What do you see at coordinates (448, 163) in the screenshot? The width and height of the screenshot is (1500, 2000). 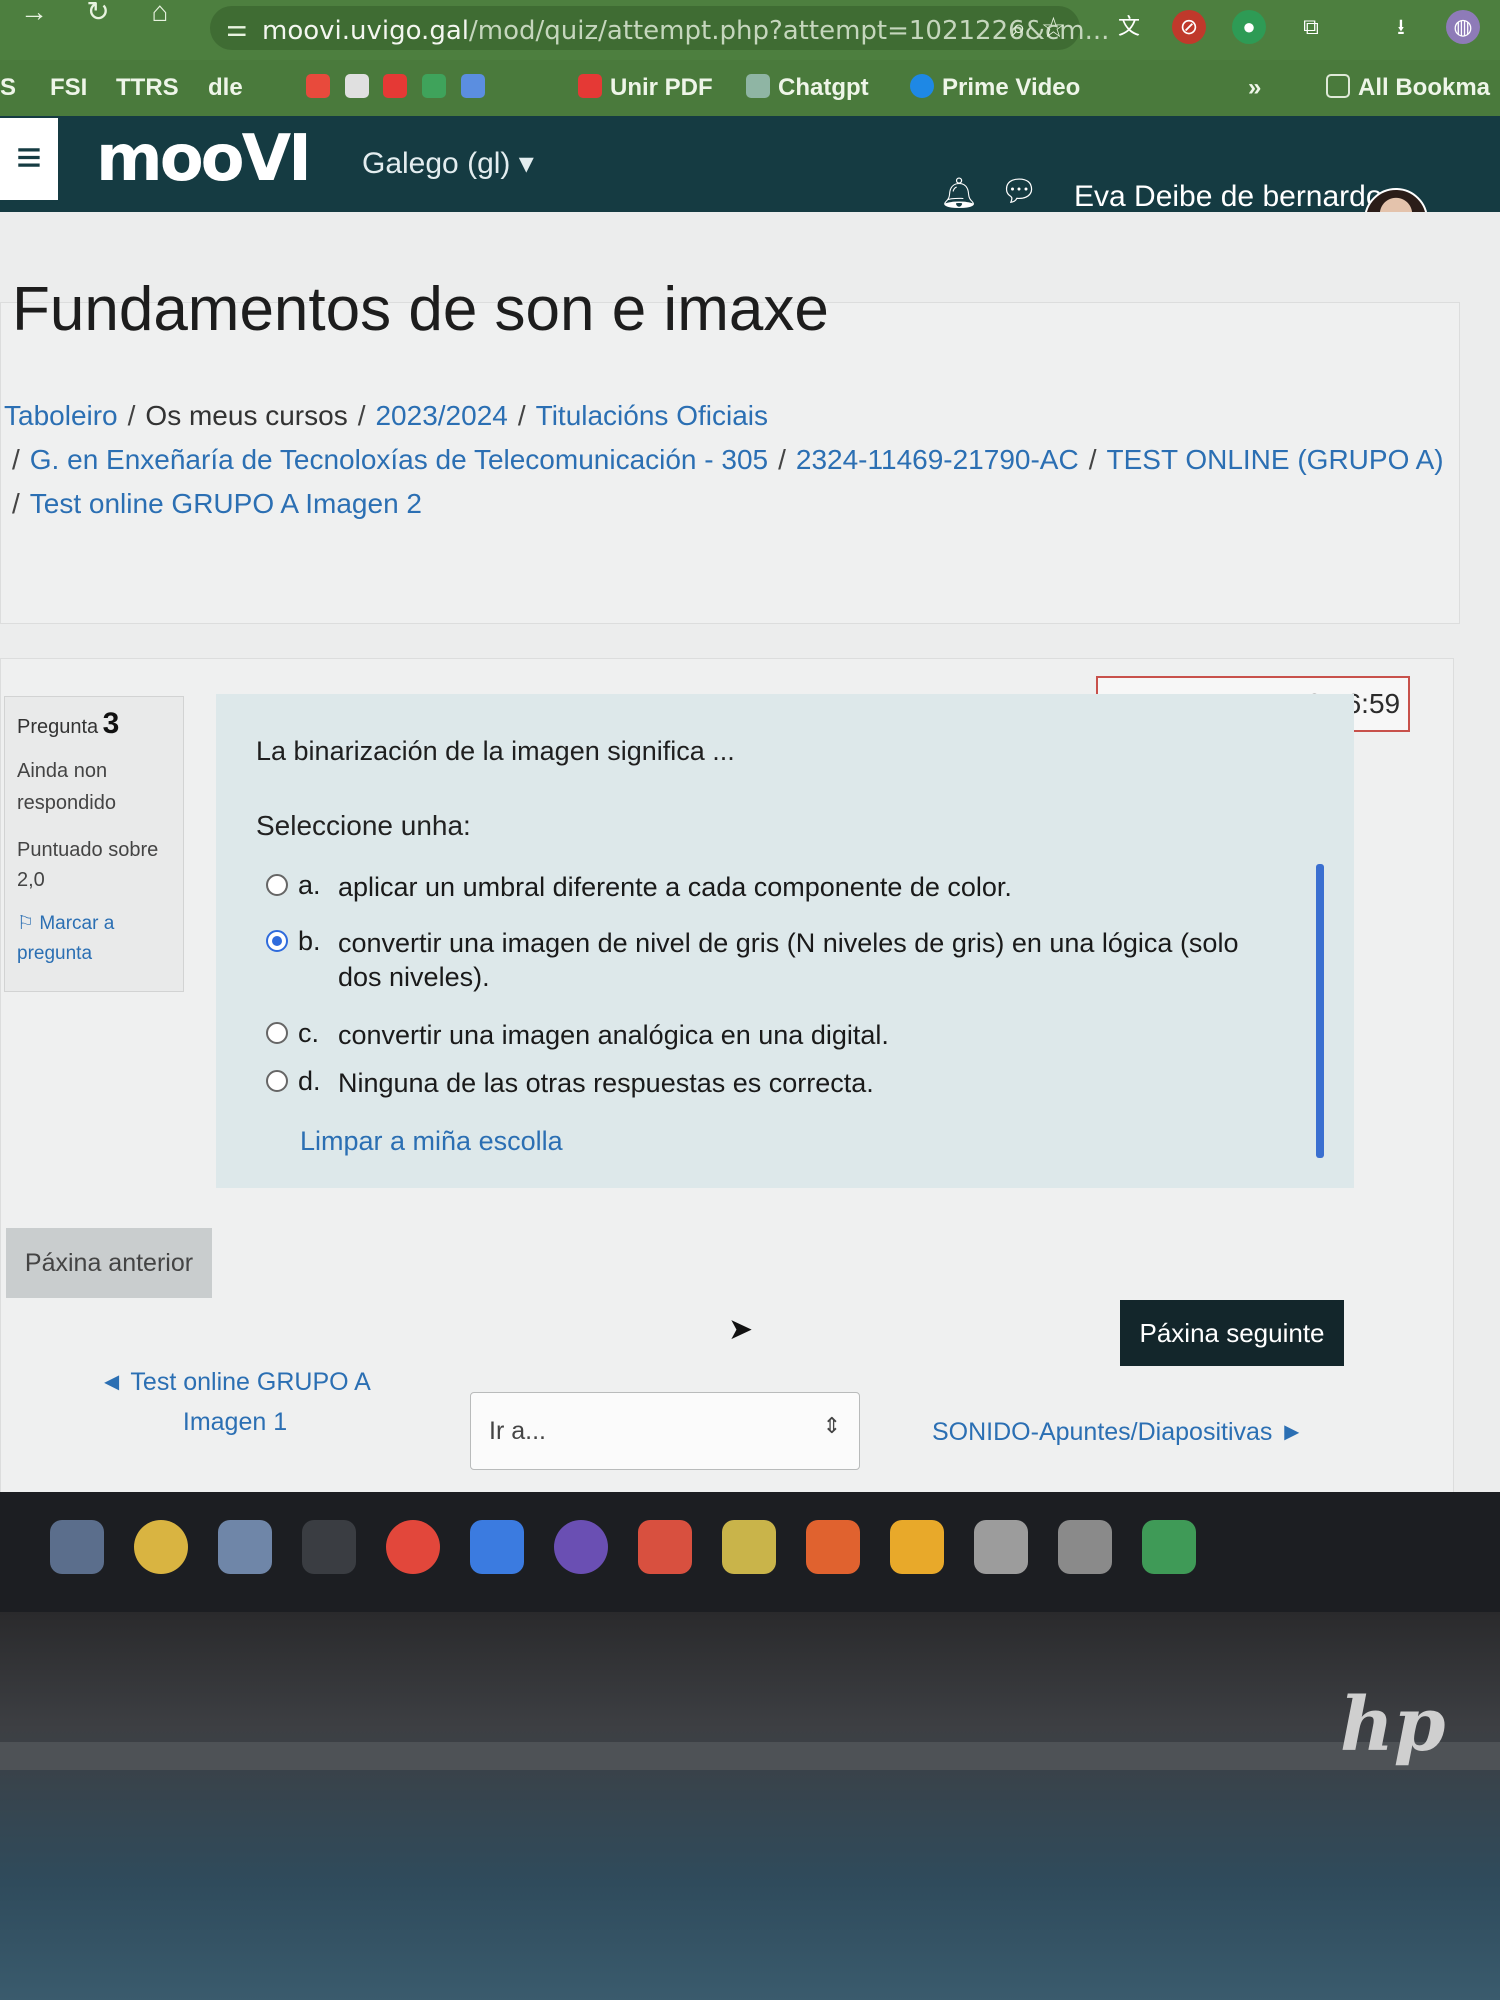 I see `language-menu: Galego (gl) ▾` at bounding box center [448, 163].